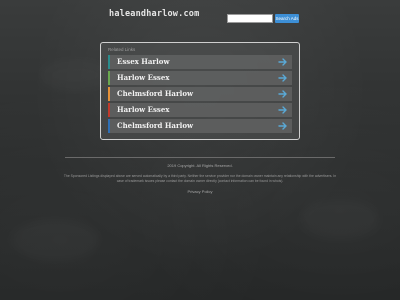 The image size is (400, 300). What do you see at coordinates (250, 18) in the screenshot?
I see `search-input` at bounding box center [250, 18].